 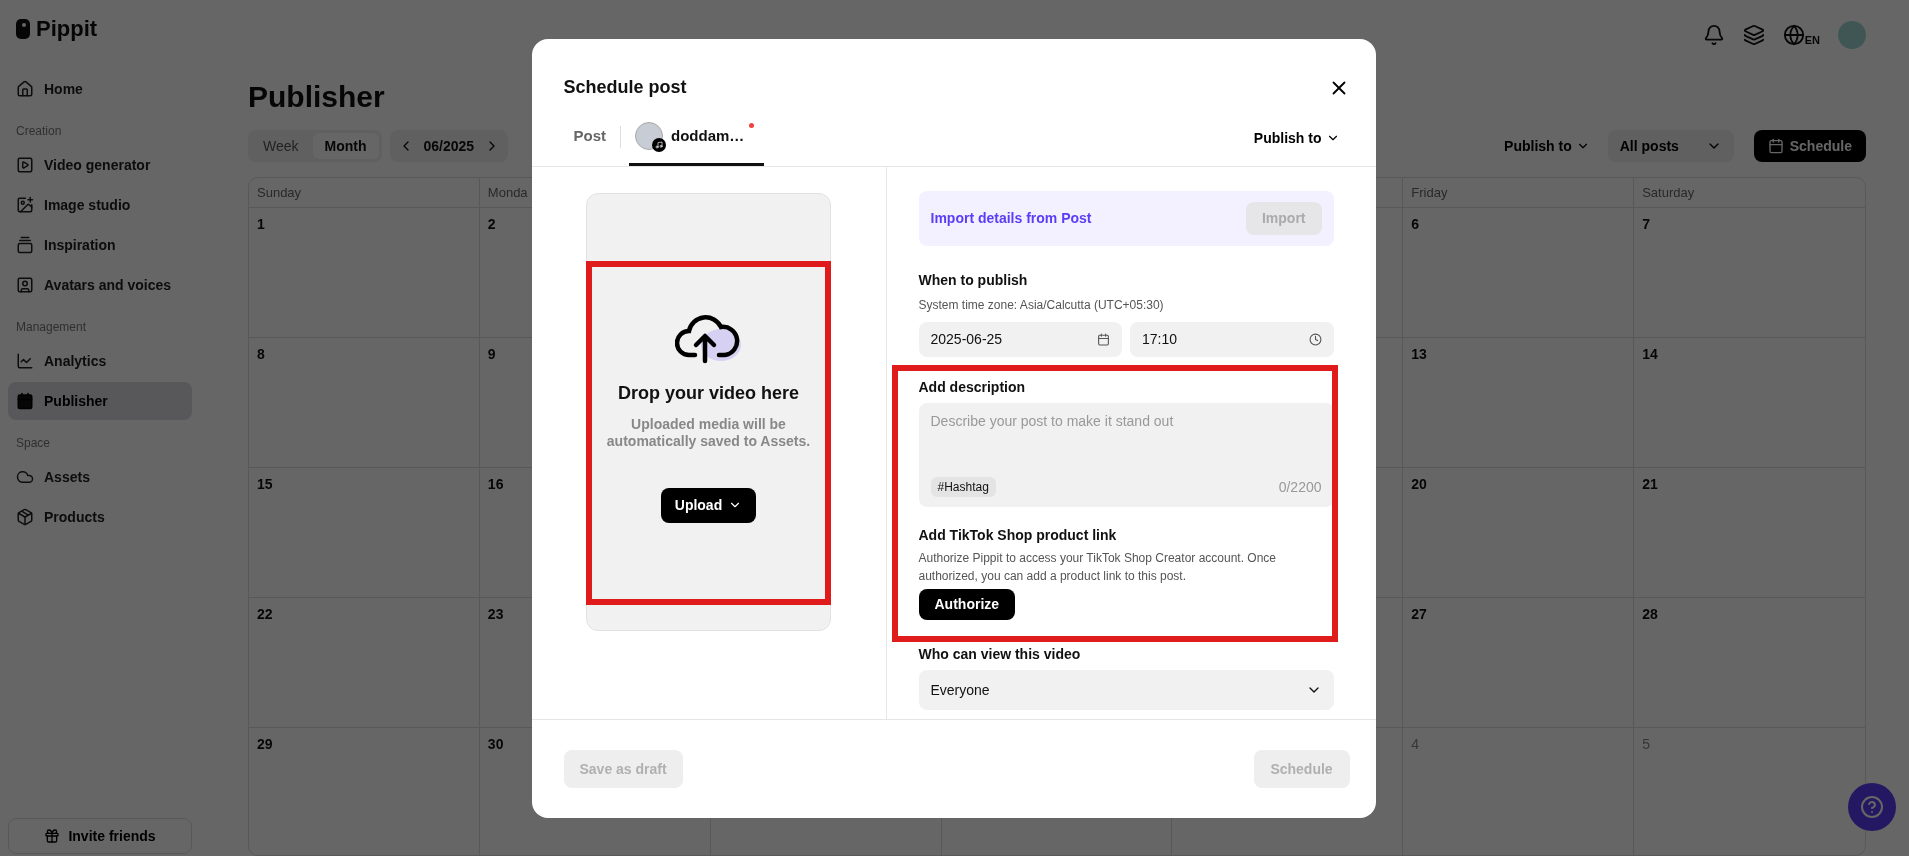 I want to click on sidebar-item: Publisher, so click(x=100, y=401).